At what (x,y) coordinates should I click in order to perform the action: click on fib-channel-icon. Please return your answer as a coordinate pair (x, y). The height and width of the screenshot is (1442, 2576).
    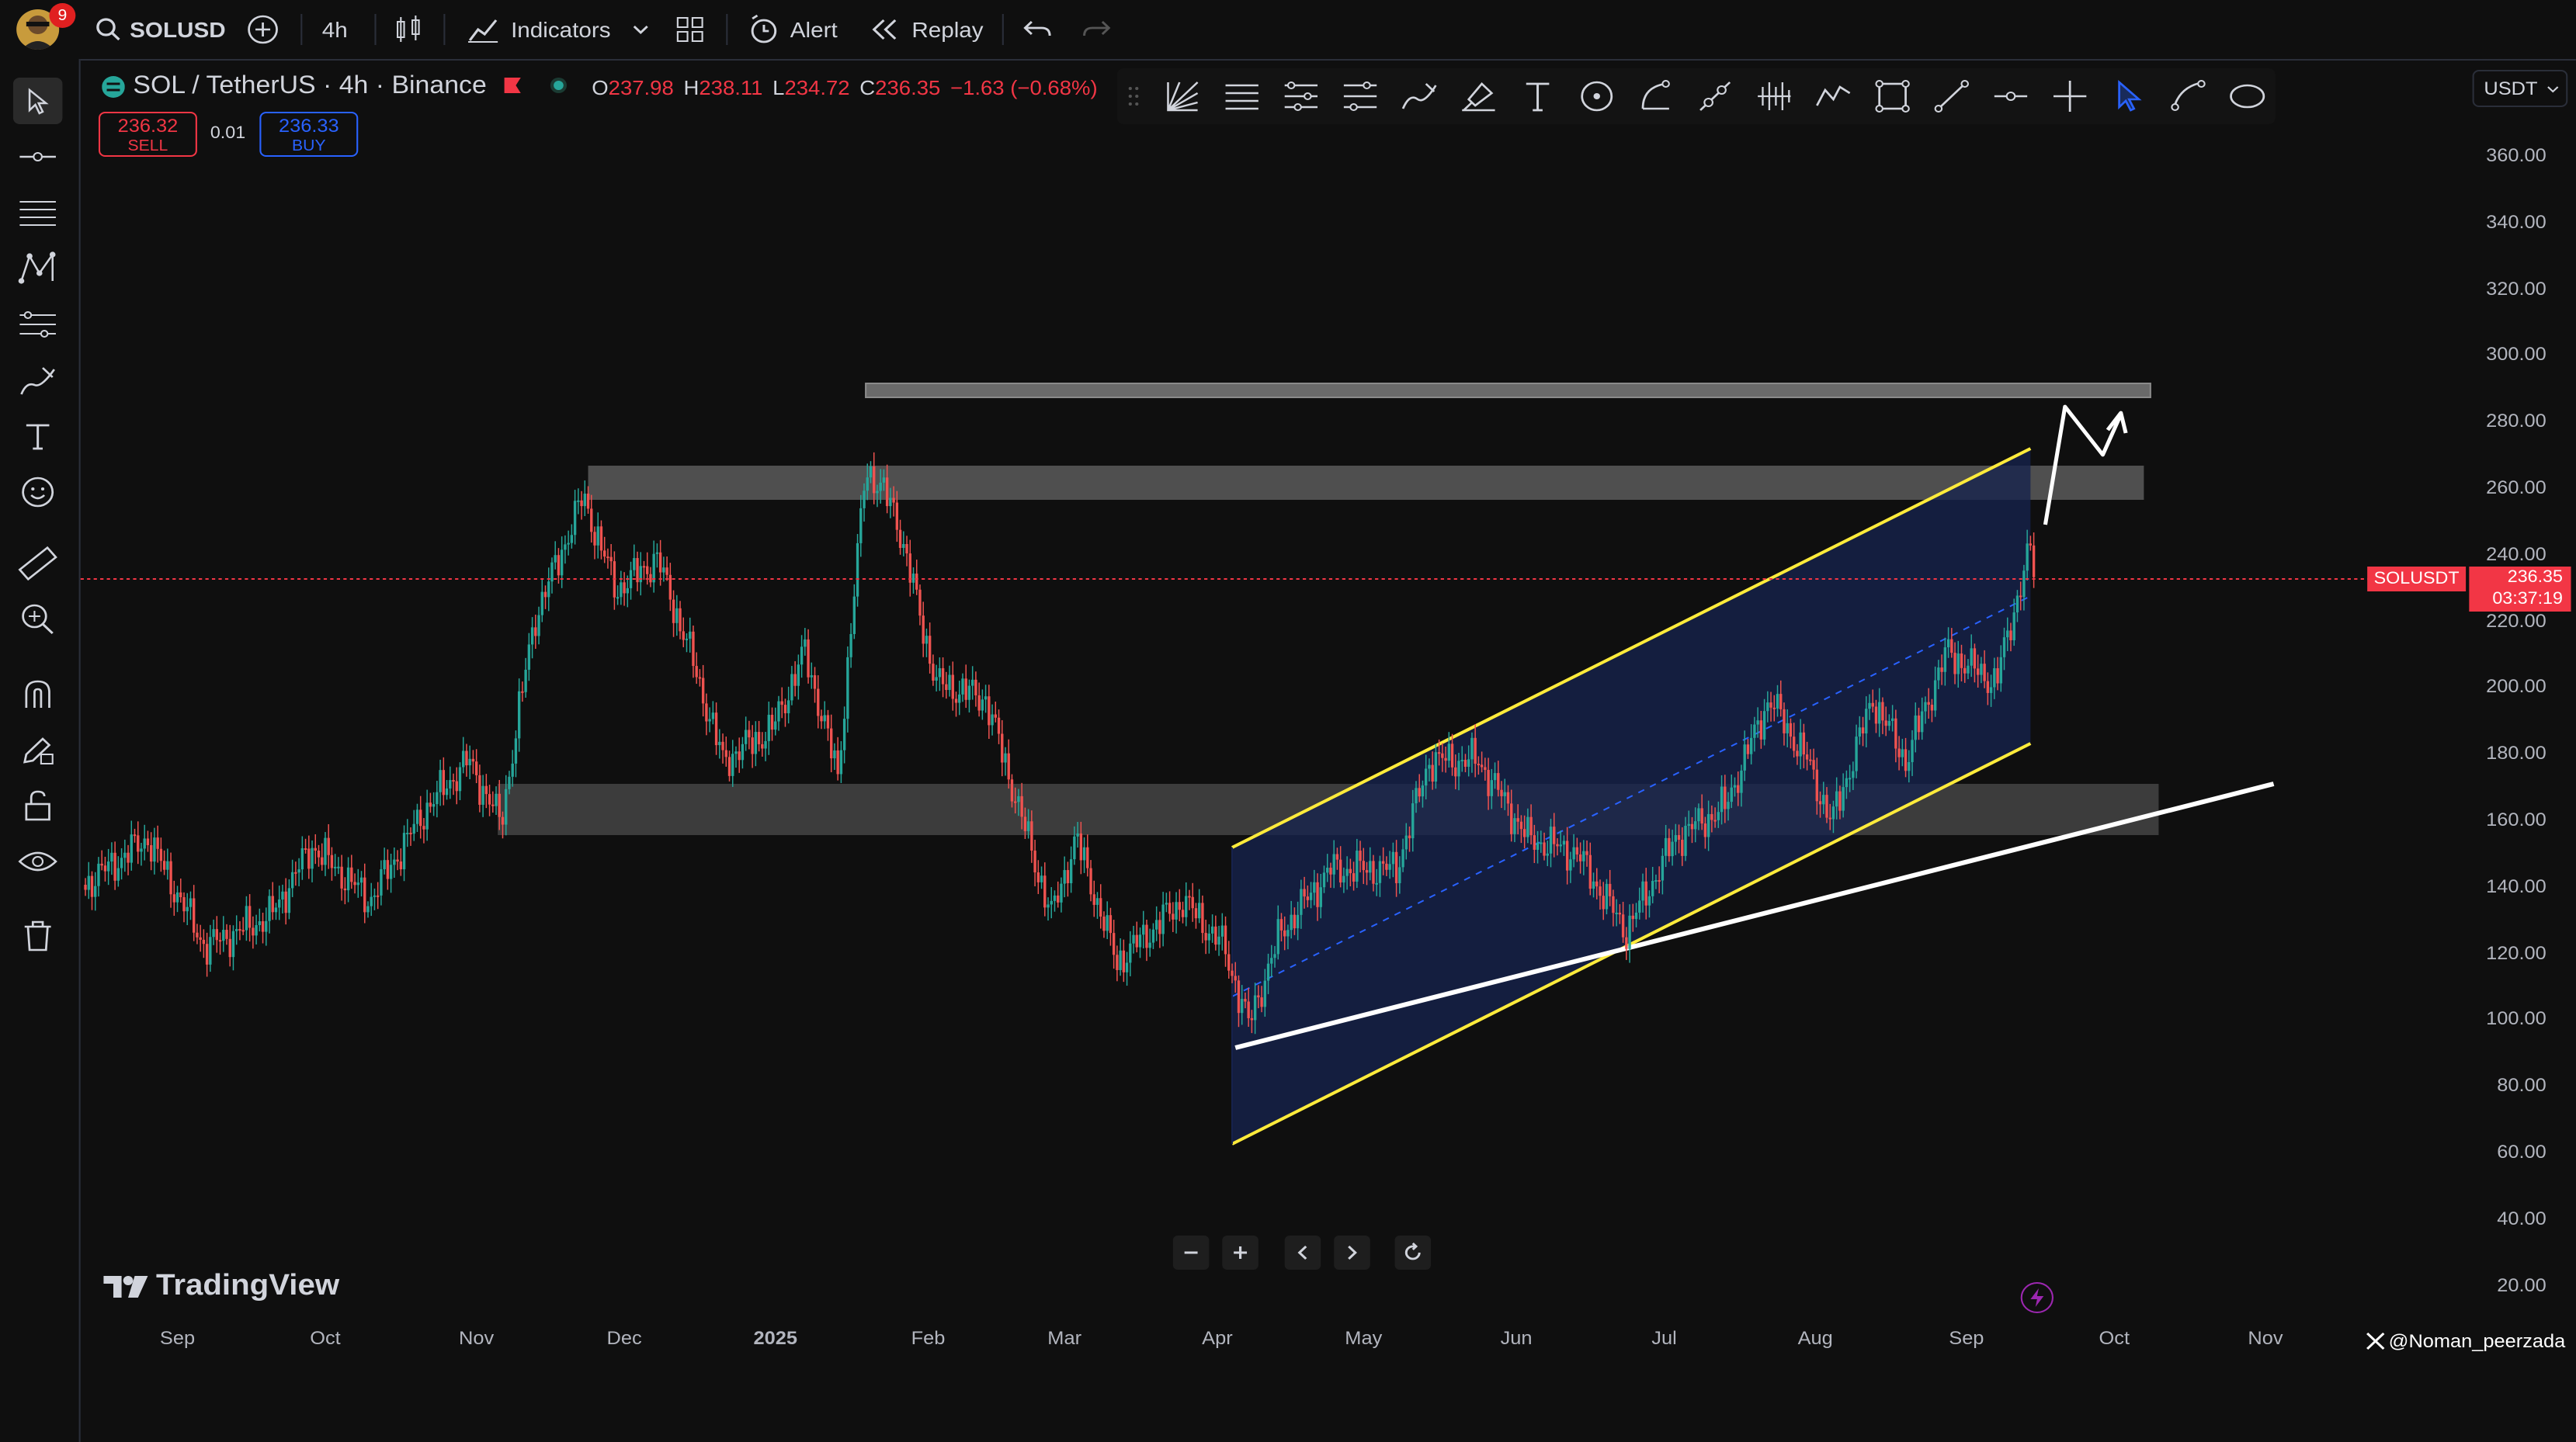
    Looking at the image, I should click on (1360, 96).